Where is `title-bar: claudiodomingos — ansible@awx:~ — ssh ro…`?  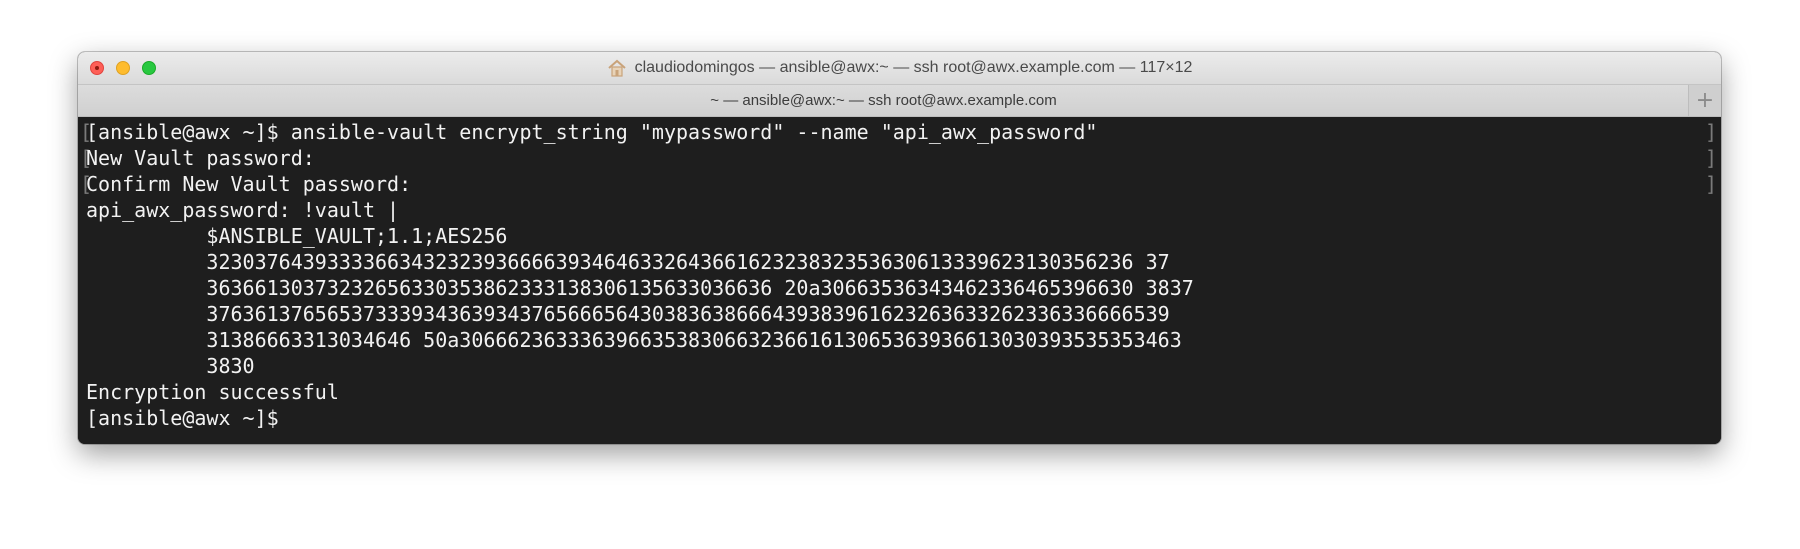 title-bar: claudiodomingos — ansible@awx:~ — ssh ro… is located at coordinates (899, 68).